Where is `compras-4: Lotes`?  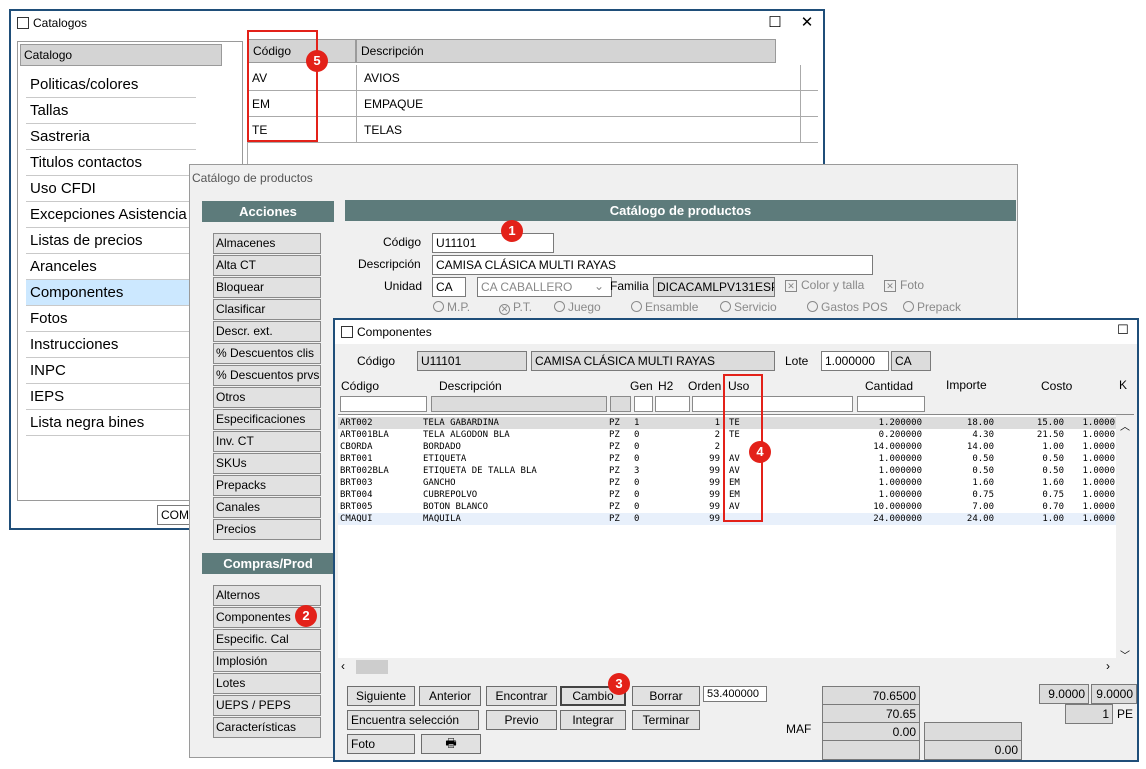 compras-4: Lotes is located at coordinates (267, 683).